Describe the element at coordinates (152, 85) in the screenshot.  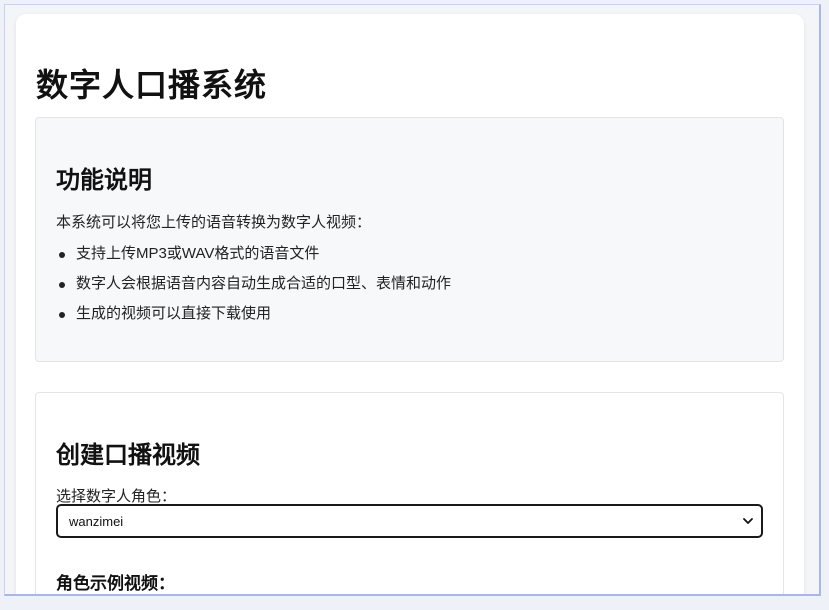
I see `page-title: 数字人口播系统` at that location.